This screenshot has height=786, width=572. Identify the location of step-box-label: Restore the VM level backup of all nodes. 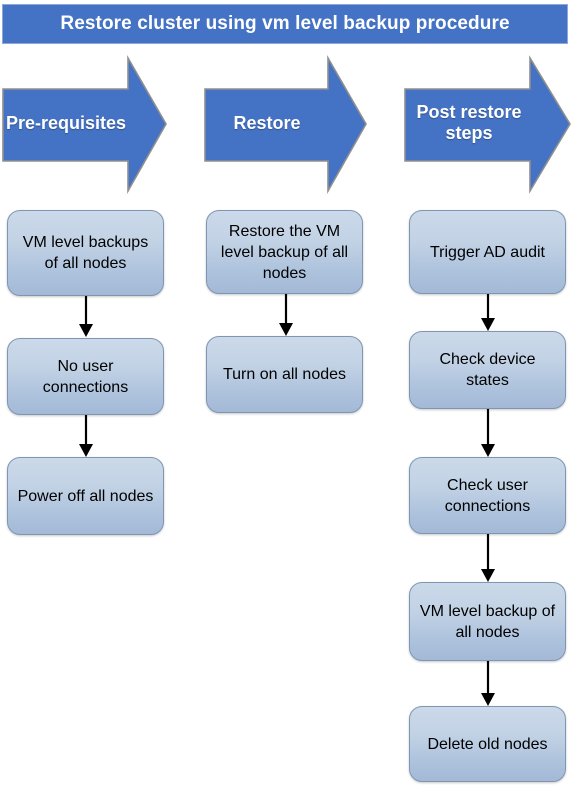
(284, 252).